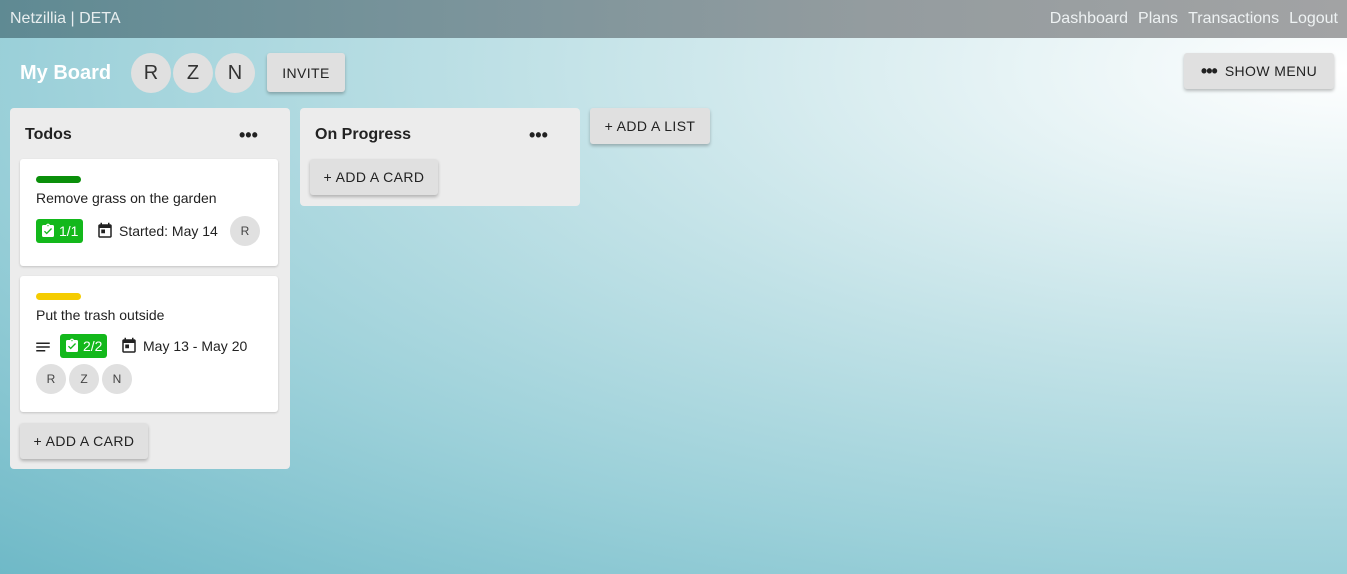 The height and width of the screenshot is (574, 1347). I want to click on checklist-count: 1/1, so click(69, 231).